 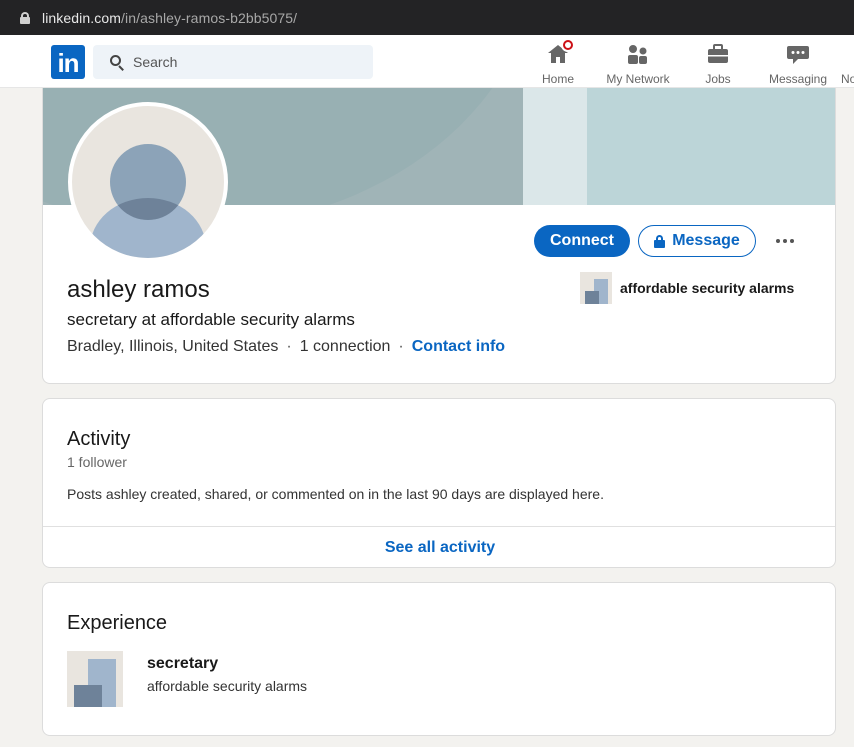 What do you see at coordinates (183, 663) in the screenshot?
I see `experience-role: secretary` at bounding box center [183, 663].